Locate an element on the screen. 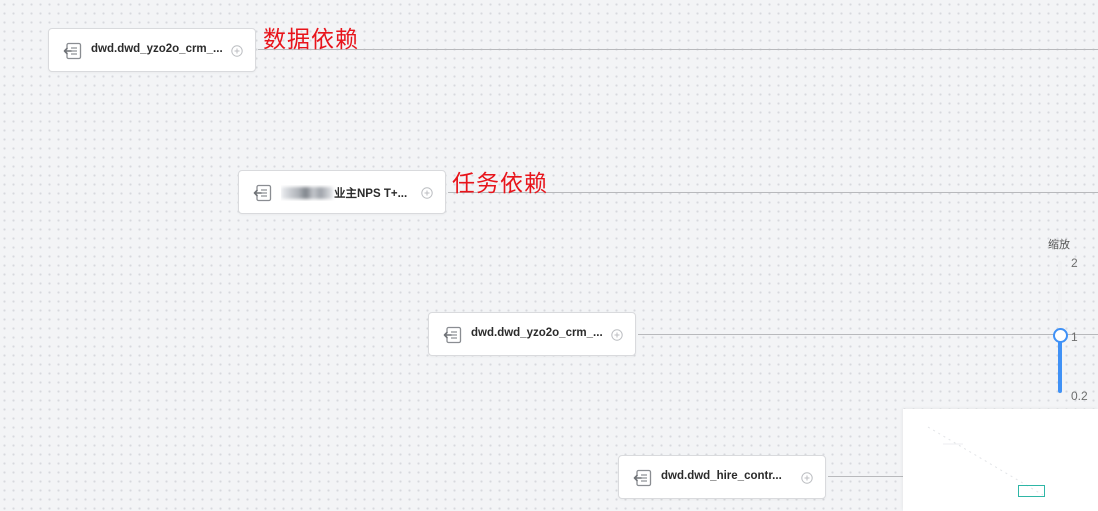 This screenshot has height=511, width=1098. zoom-max-label: 2 is located at coordinates (1074, 263).